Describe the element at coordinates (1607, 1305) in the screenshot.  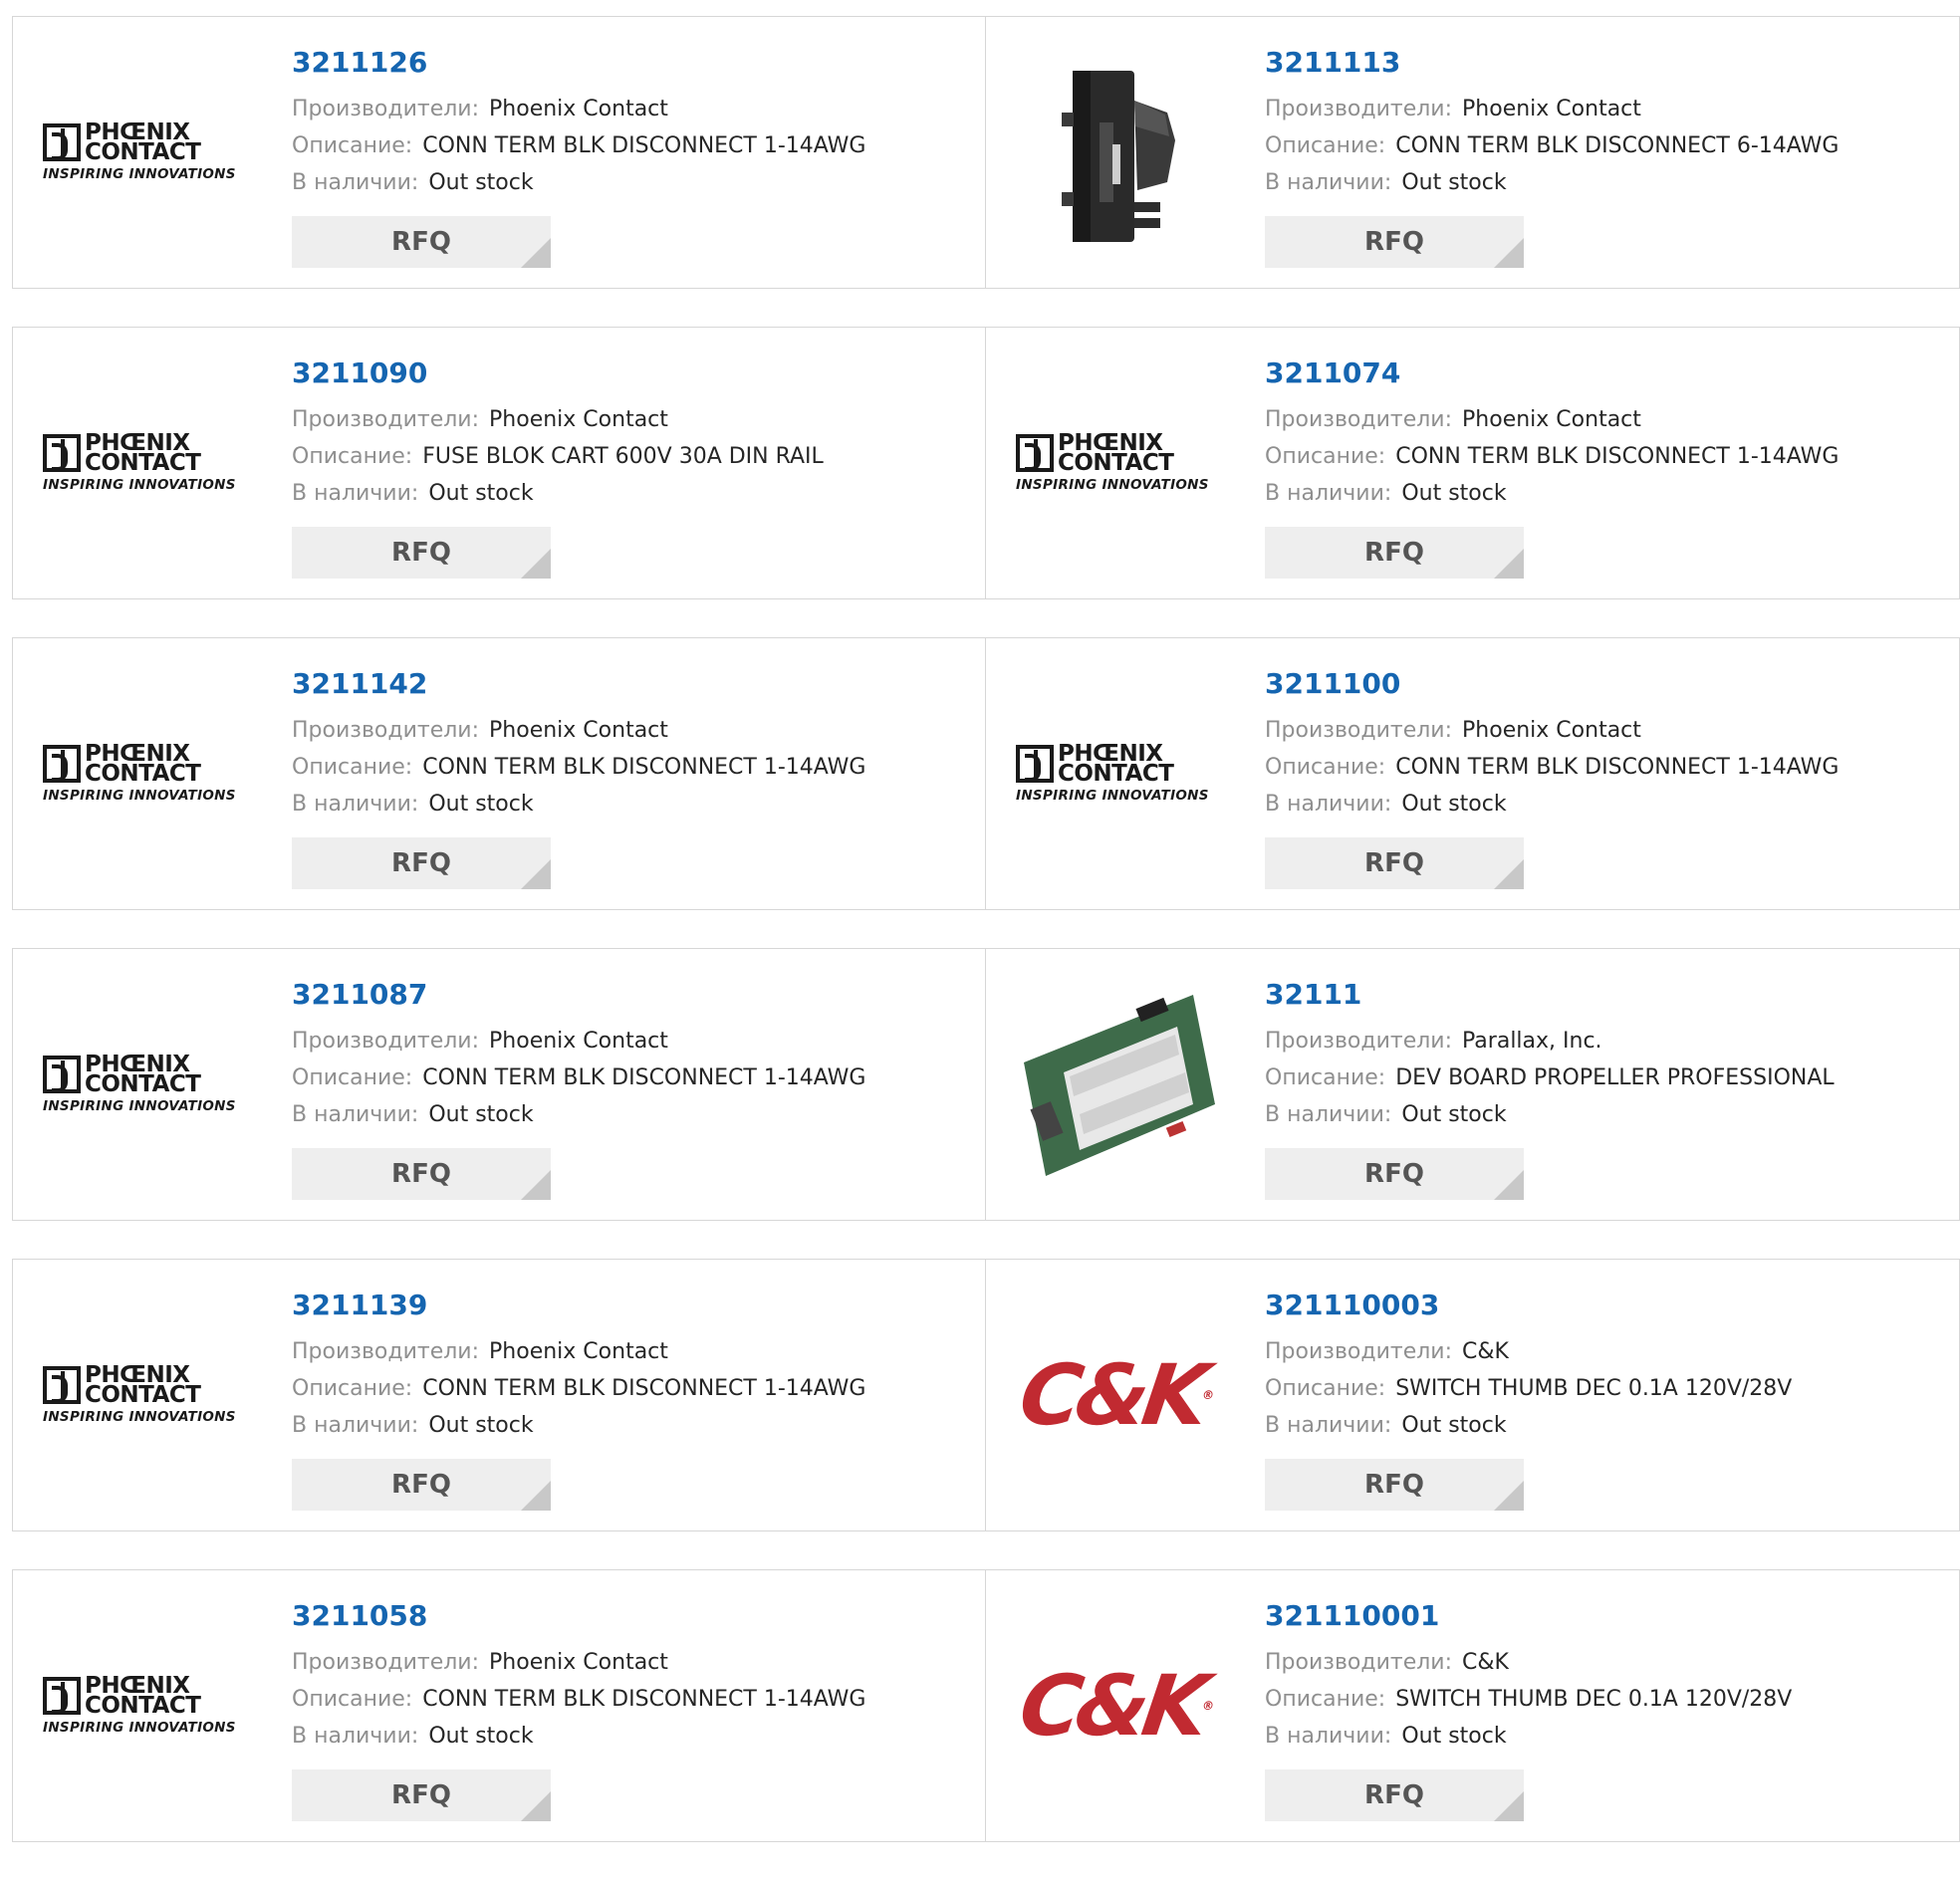
I see `part-number-link: 321110003` at that location.